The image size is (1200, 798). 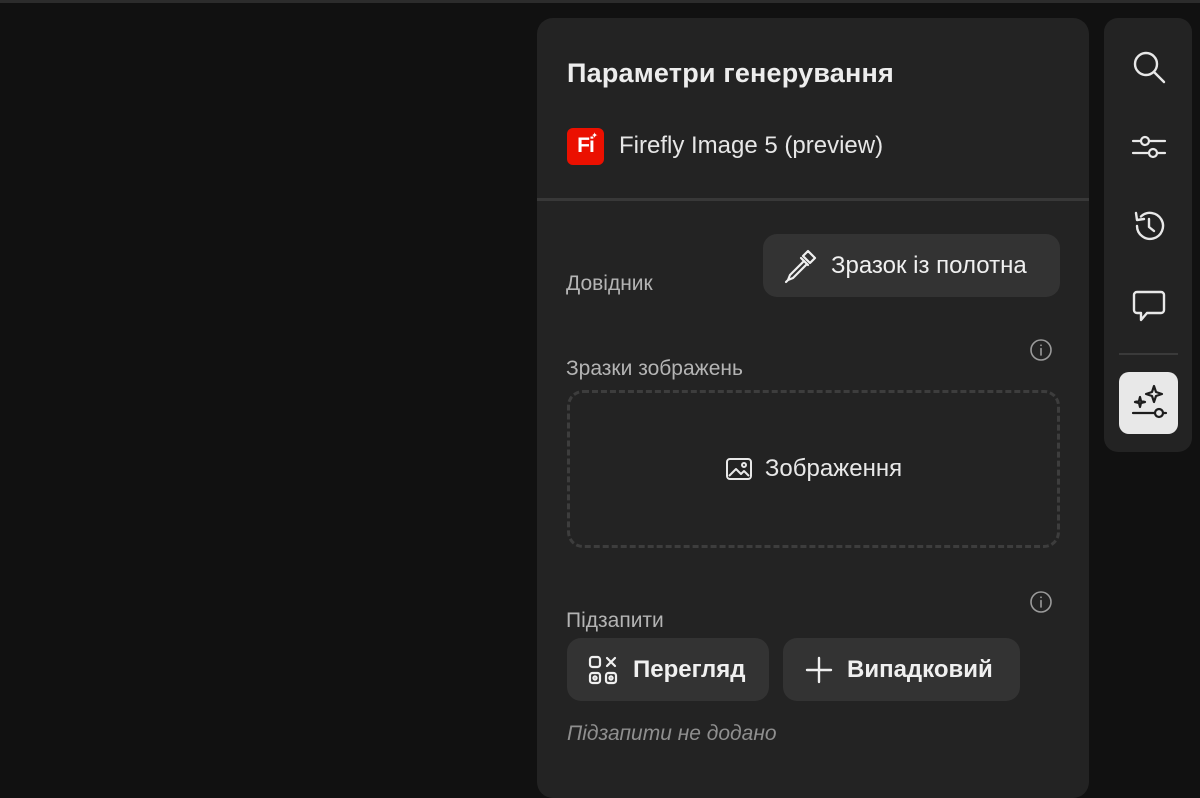 I want to click on rail-divider, so click(x=1148, y=354).